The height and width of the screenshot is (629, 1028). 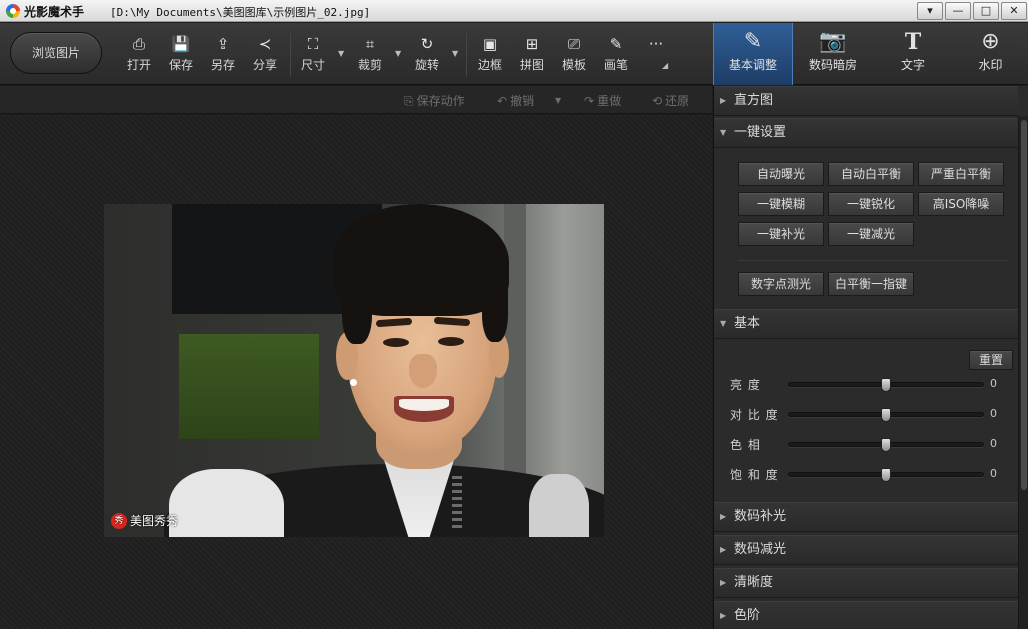 What do you see at coordinates (665, 65) in the screenshot?
I see `toolbar-expand-icon: ◢` at bounding box center [665, 65].